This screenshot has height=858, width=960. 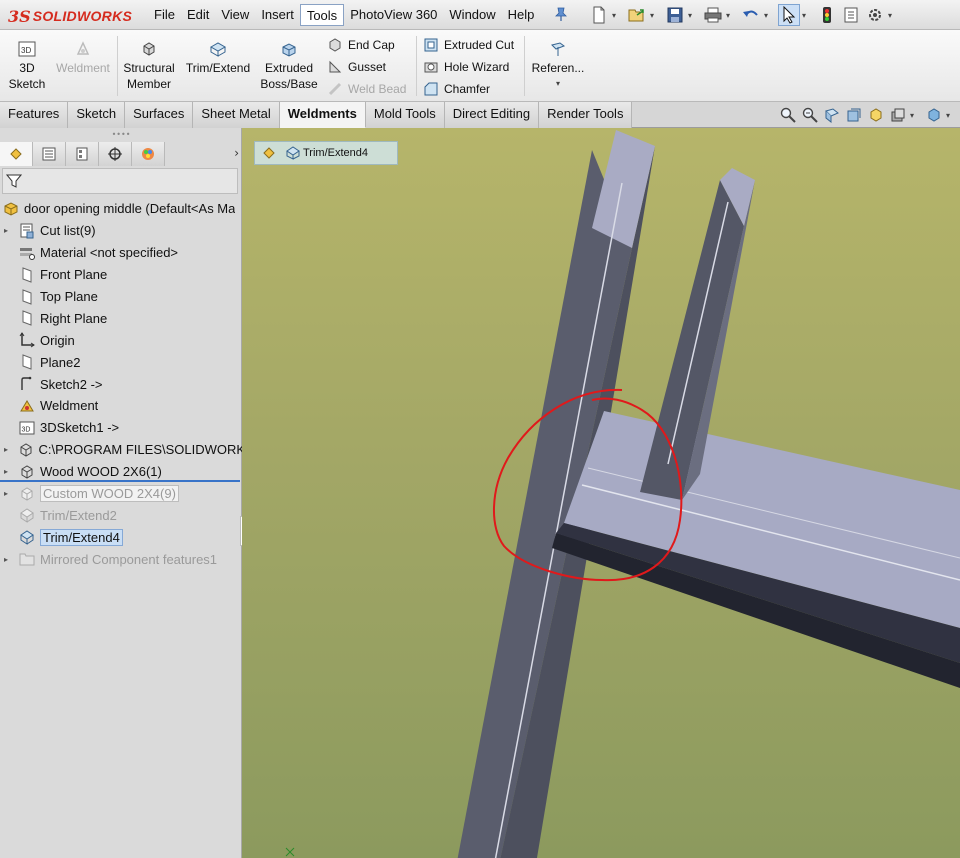 What do you see at coordinates (101, 472) in the screenshot?
I see `tree-item-label: Wood WOOD 2X6(1)` at bounding box center [101, 472].